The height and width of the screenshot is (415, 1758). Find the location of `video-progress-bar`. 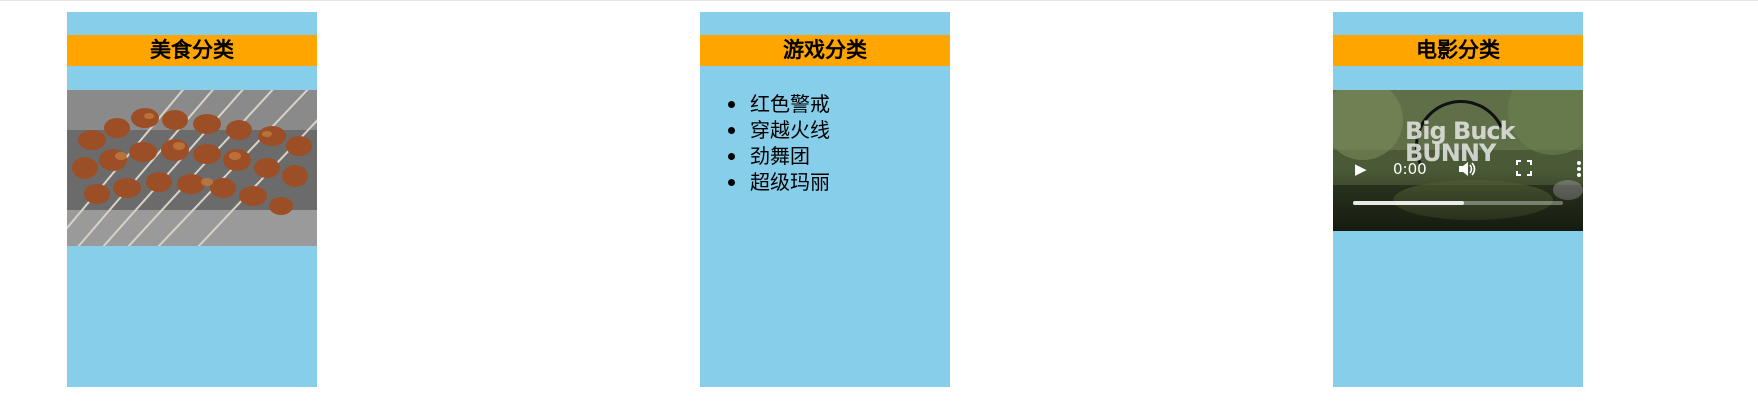

video-progress-bar is located at coordinates (1458, 203).